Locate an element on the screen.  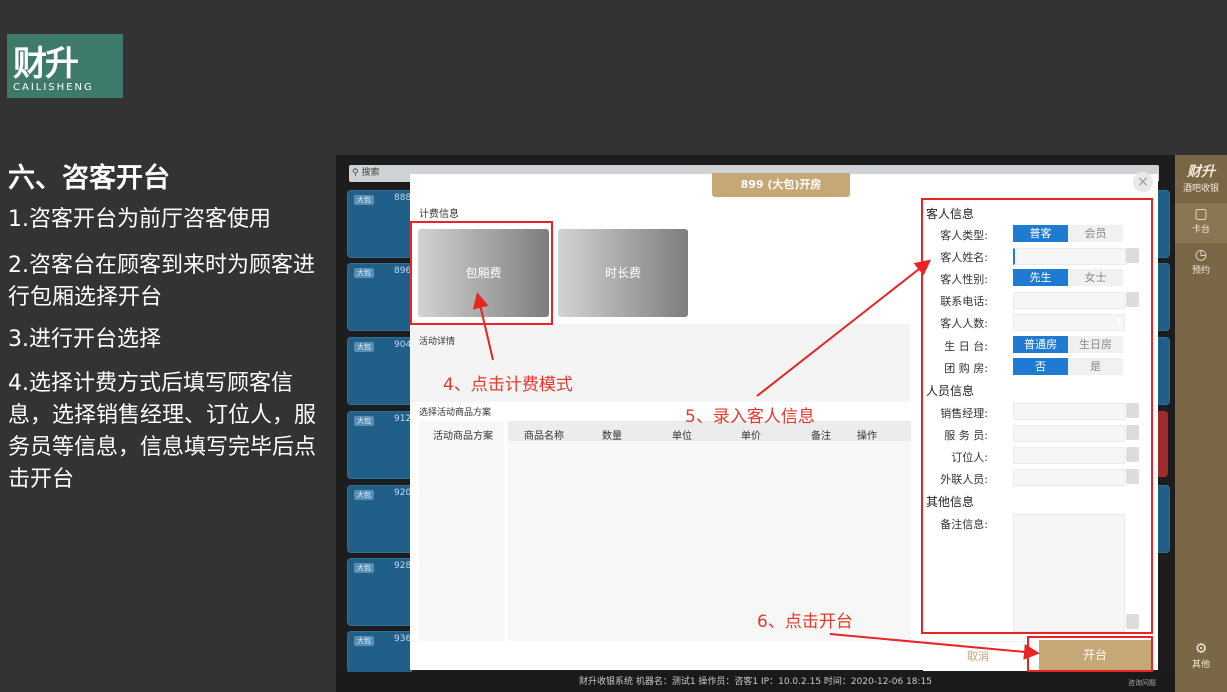
arrow-to-billing is located at coordinates (483, 326).